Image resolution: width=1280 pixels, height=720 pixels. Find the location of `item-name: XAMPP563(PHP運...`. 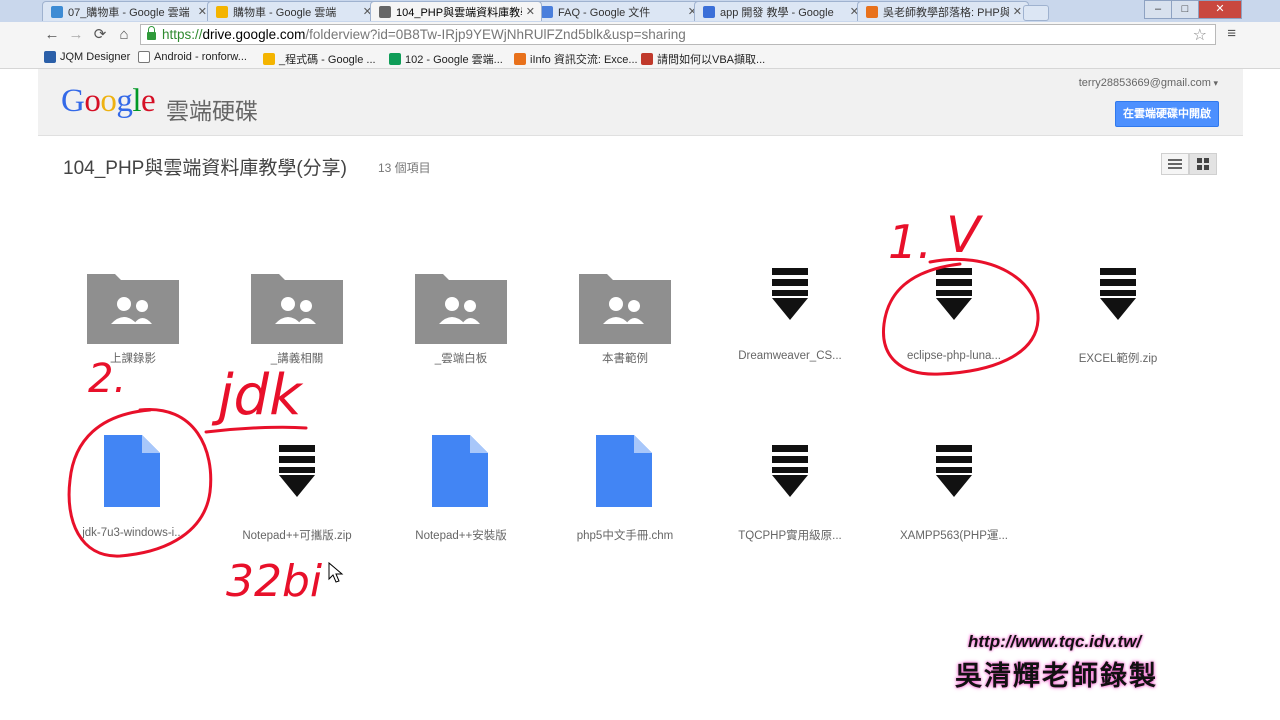

item-name: XAMPP563(PHP運... is located at coordinates (953, 536).